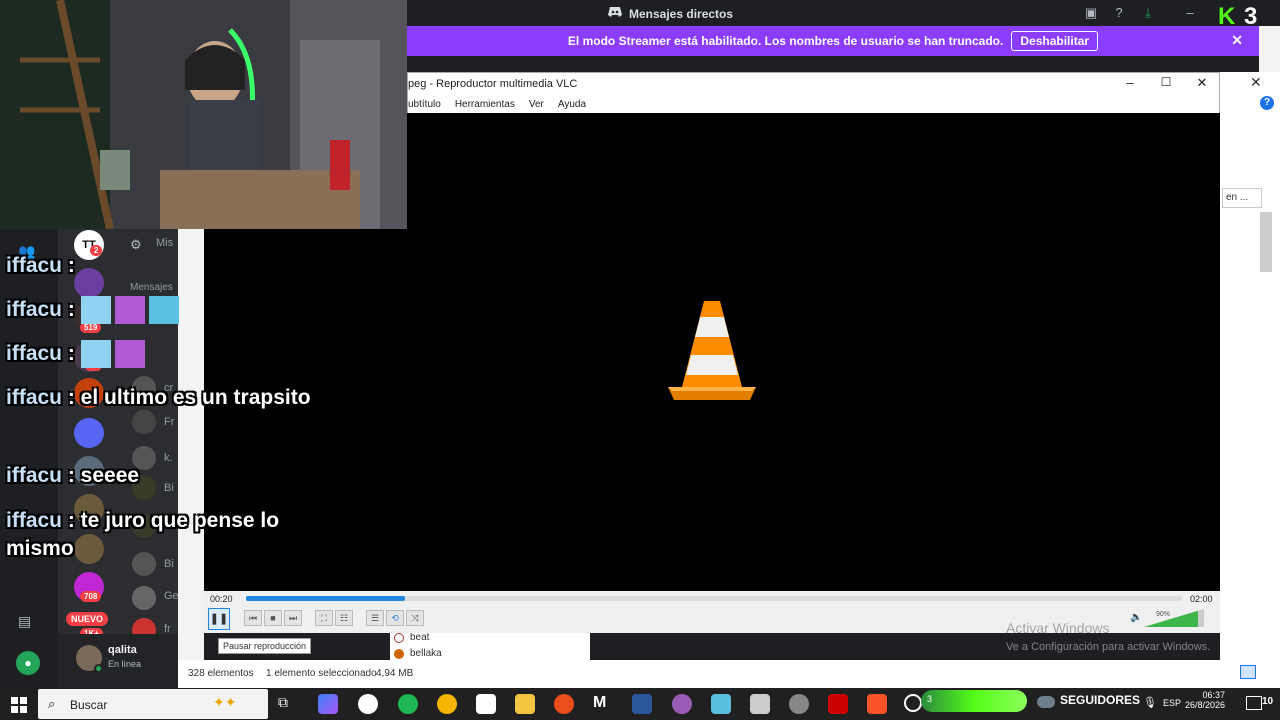 Image resolution: width=1280 pixels, height=720 pixels. I want to click on search-icon: ⌕, so click(52, 703).